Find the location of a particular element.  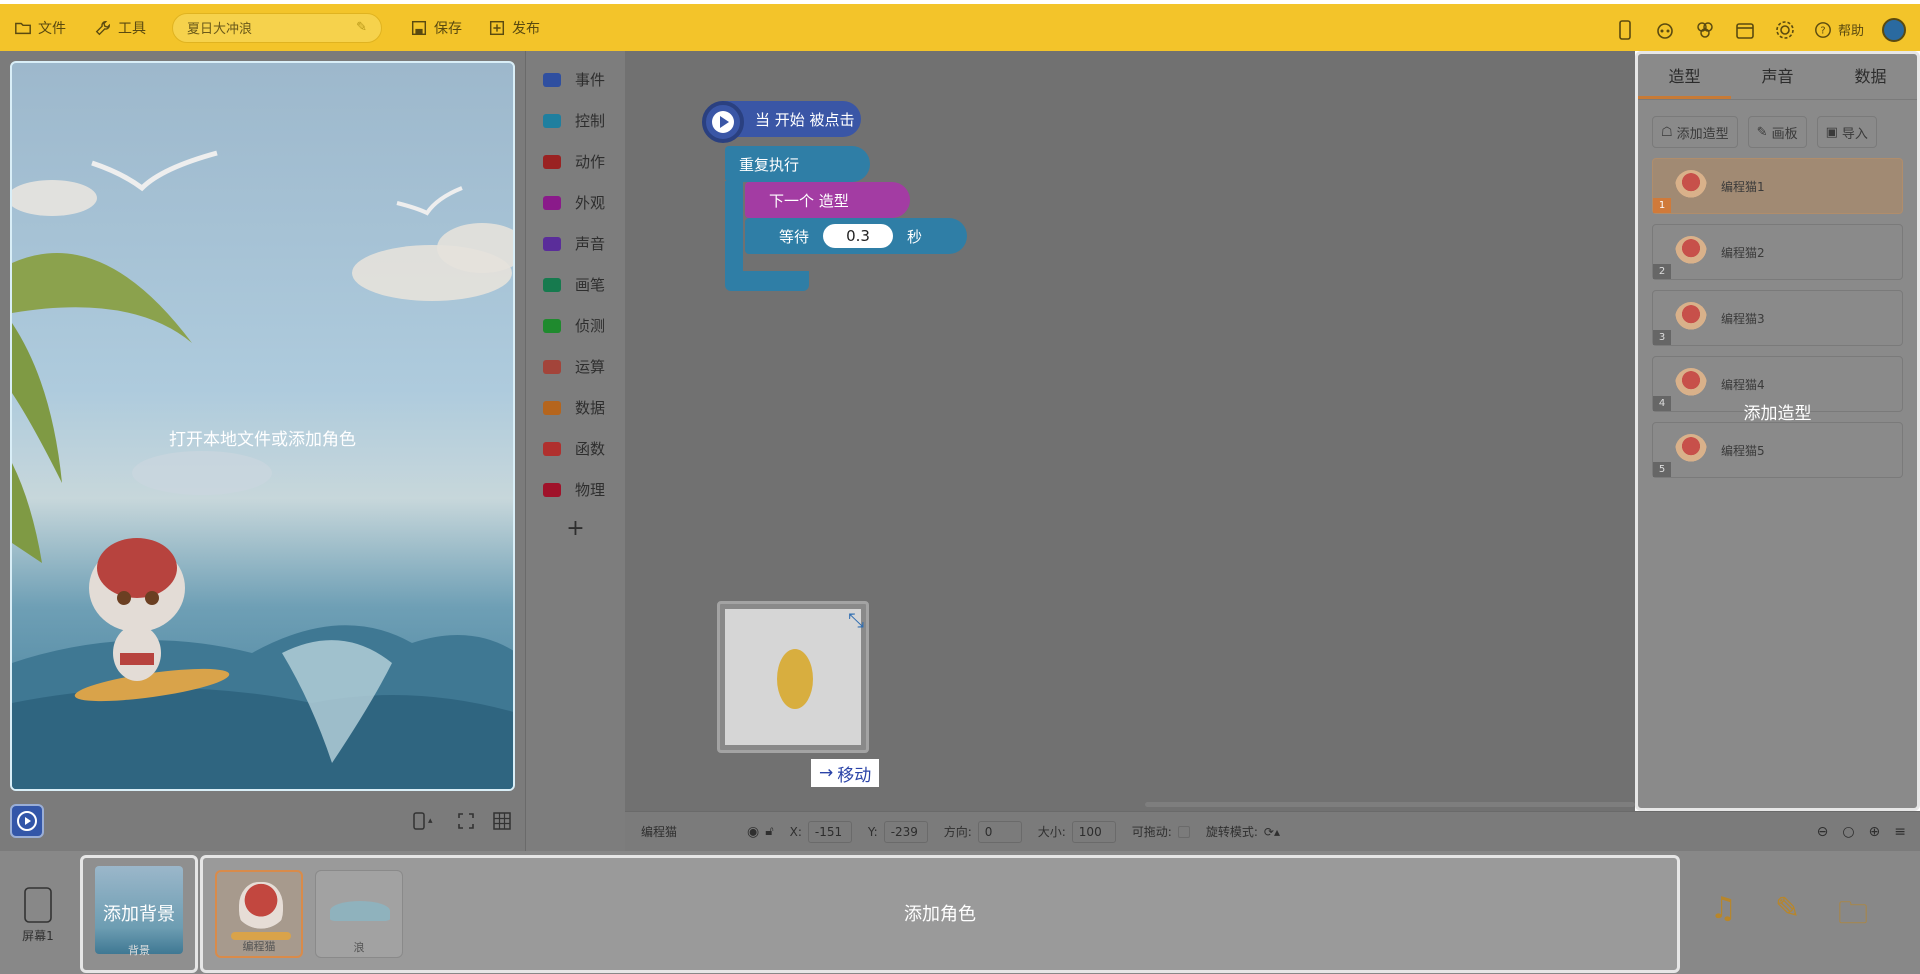

category-item: 函数 is located at coordinates (575, 448).